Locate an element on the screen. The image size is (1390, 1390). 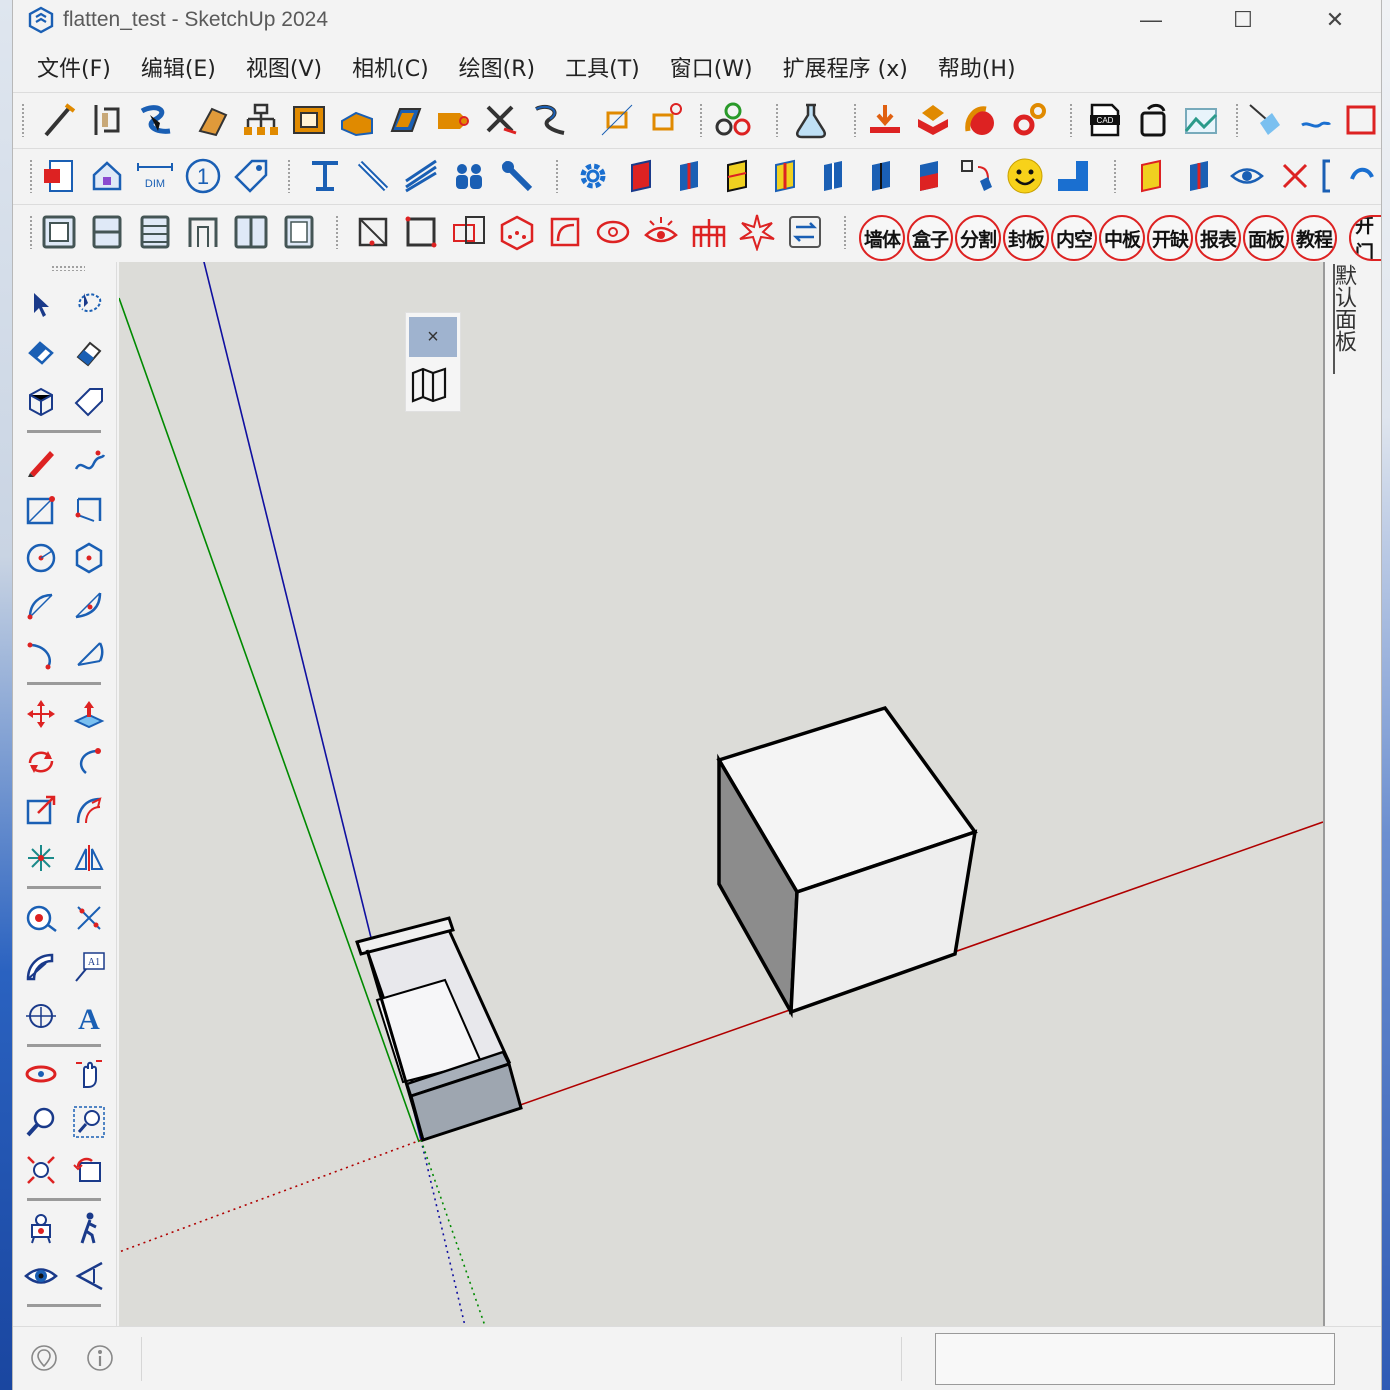
starburst-icon is located at coordinates (757, 232).